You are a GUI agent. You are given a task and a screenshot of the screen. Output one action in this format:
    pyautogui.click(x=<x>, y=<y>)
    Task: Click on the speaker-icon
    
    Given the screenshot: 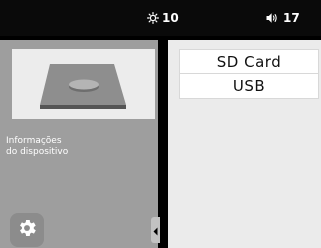 What is the action you would take?
    pyautogui.click(x=272, y=18)
    